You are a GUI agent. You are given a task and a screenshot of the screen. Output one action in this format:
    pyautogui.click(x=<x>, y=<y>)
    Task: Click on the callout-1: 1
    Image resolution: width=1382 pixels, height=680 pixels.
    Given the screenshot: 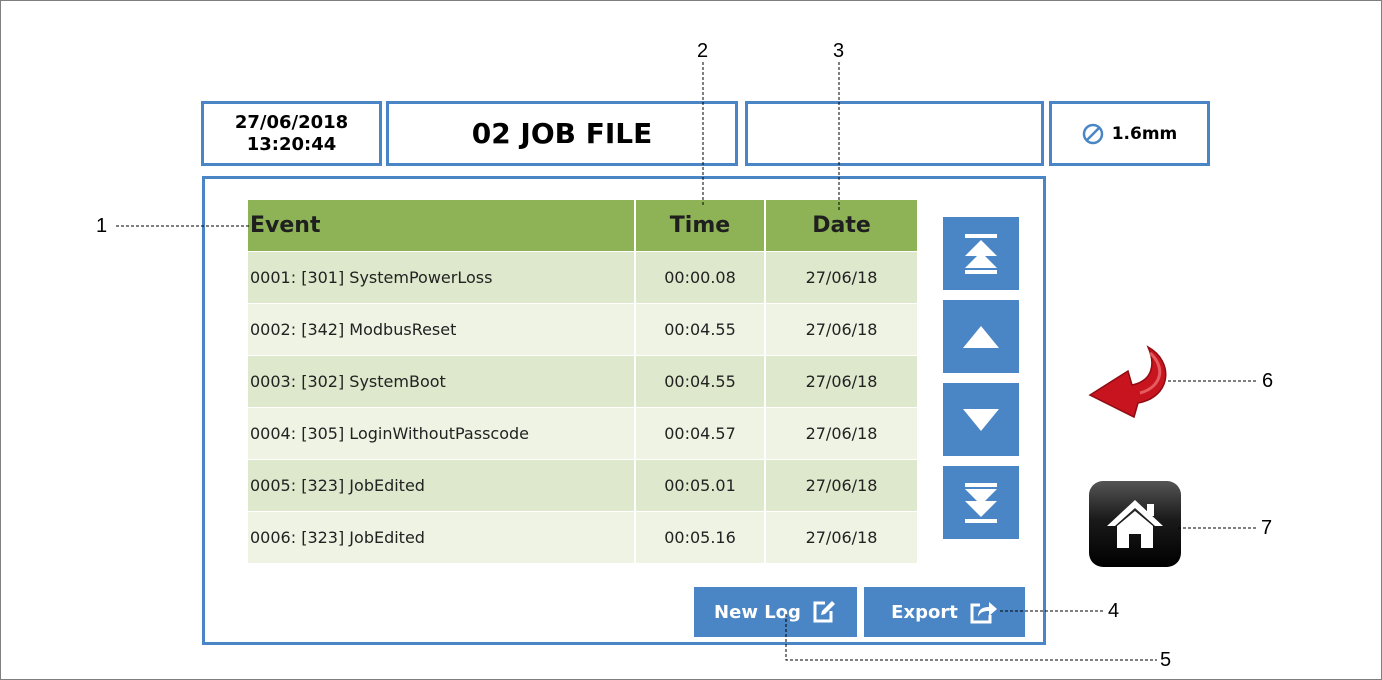 What is the action you would take?
    pyautogui.click(x=102, y=226)
    